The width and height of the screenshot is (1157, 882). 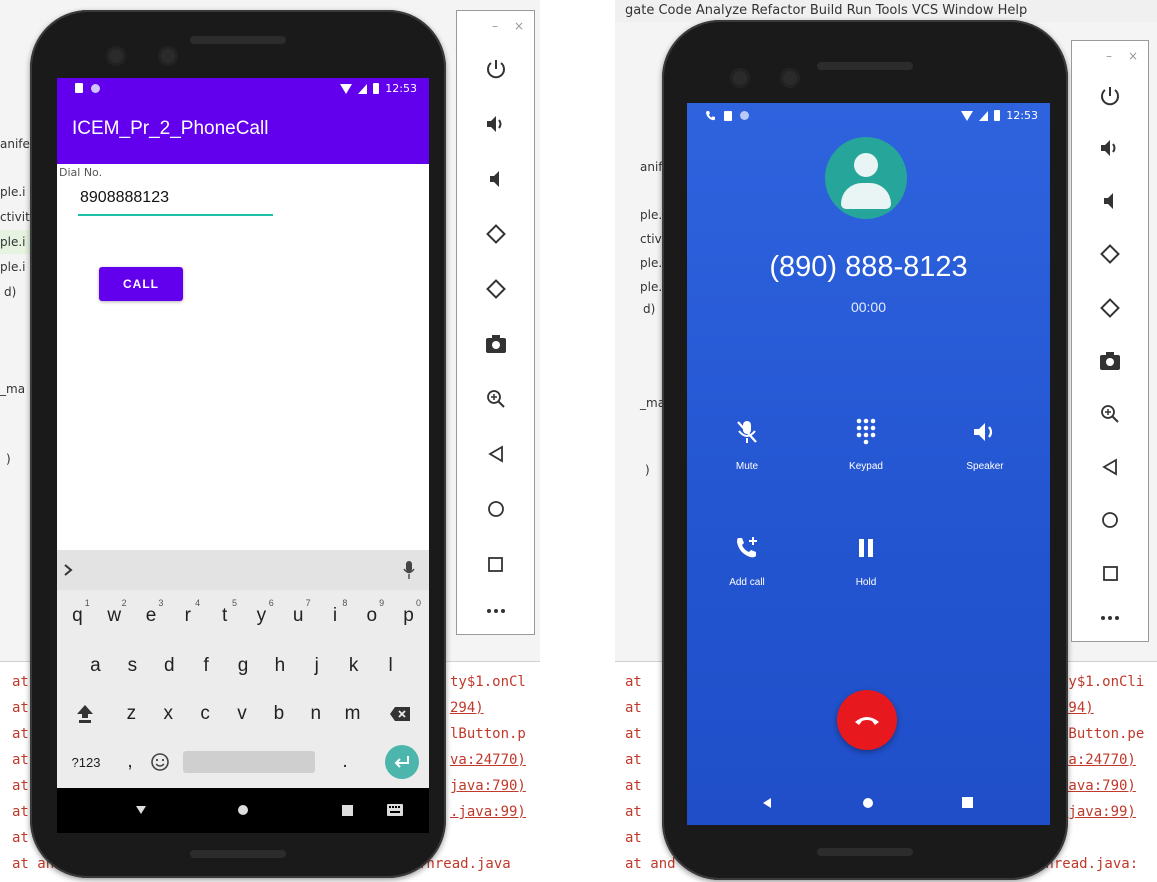 I want to click on microphone-icon, so click(x=409, y=570).